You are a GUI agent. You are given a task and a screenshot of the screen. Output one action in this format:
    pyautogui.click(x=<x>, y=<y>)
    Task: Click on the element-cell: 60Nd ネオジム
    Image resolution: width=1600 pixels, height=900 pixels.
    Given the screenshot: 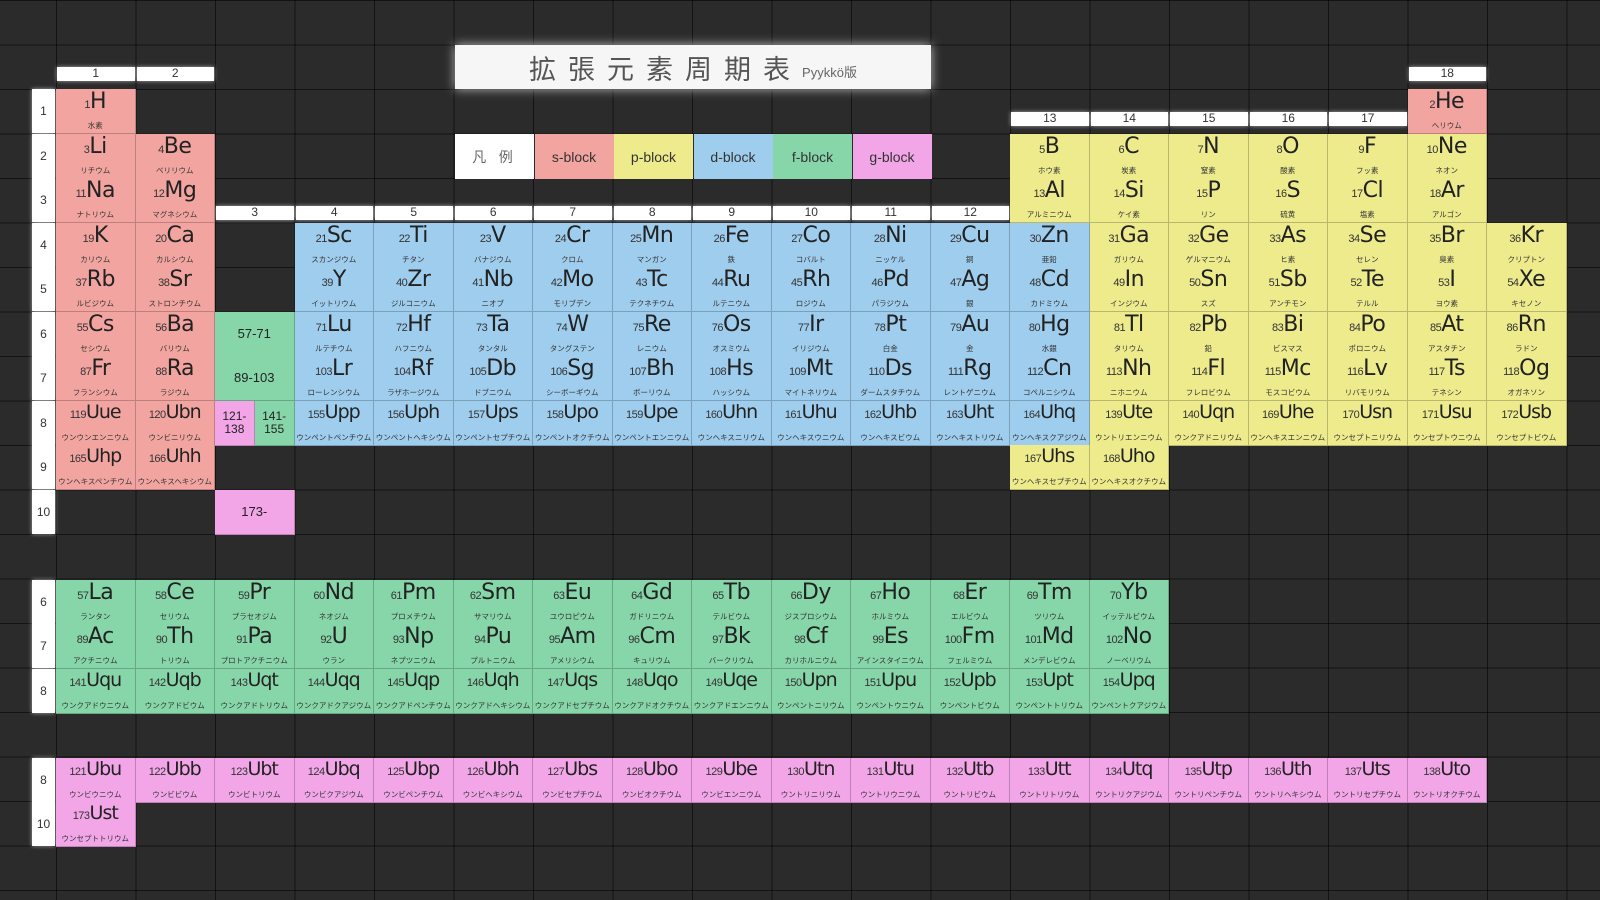 What is the action you would take?
    pyautogui.click(x=334, y=602)
    